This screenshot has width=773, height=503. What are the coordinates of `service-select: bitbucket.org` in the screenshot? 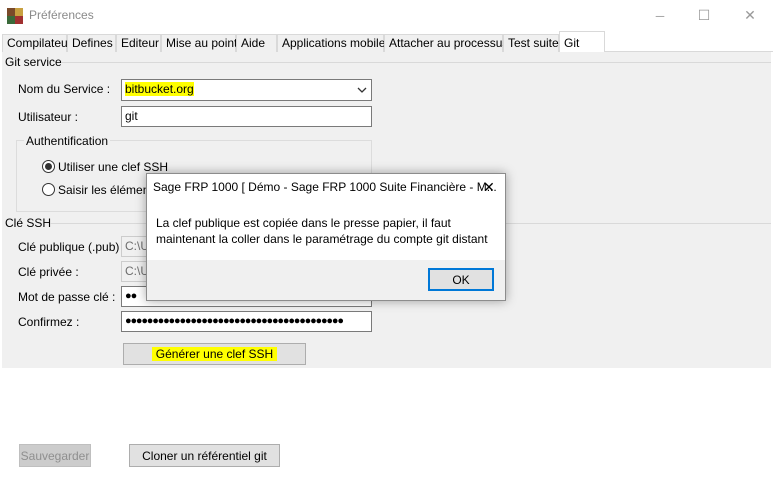 It's located at (246, 90).